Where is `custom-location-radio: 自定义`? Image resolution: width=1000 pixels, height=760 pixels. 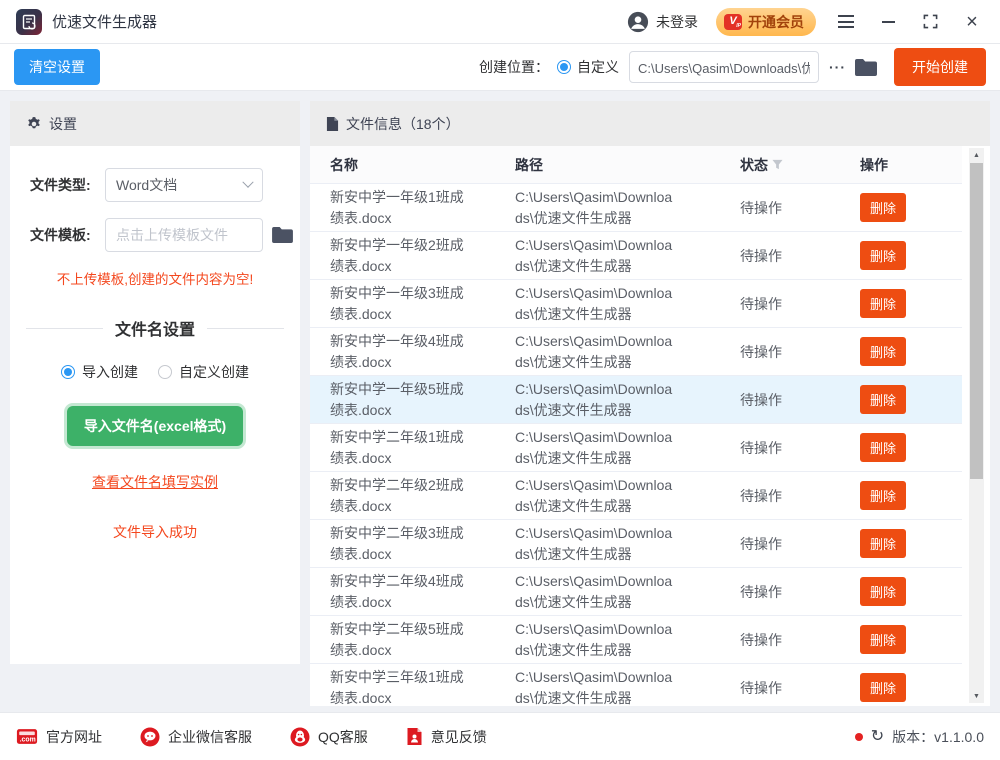 custom-location-radio: 自定义 is located at coordinates (588, 67).